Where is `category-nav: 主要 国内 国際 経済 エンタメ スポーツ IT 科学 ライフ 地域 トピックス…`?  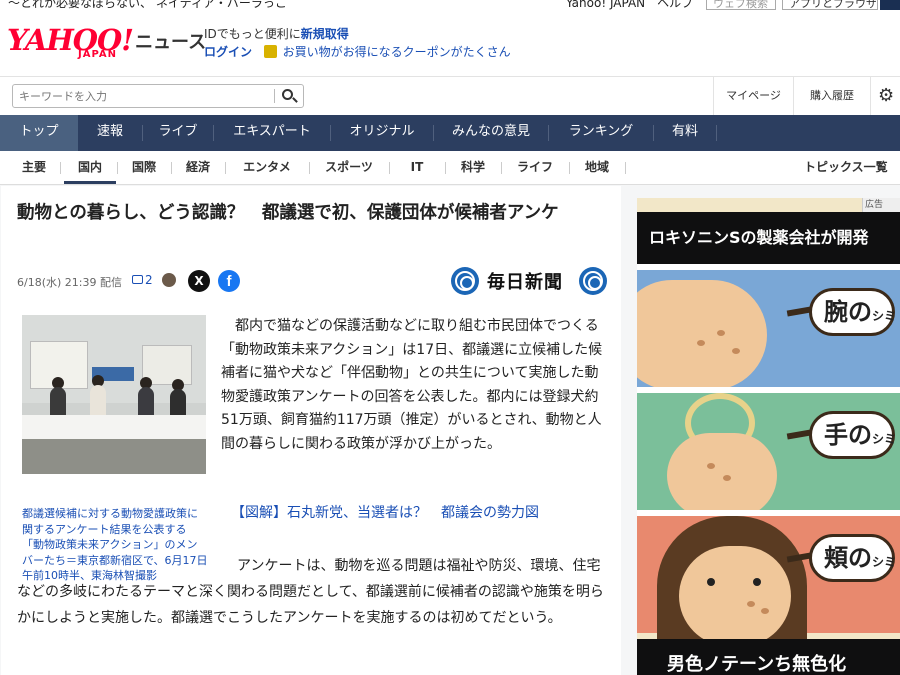
category-nav: 主要 国内 国際 経済 エンタメ スポーツ IT 科学 ライフ 地域 トピックス… is located at coordinates (450, 168).